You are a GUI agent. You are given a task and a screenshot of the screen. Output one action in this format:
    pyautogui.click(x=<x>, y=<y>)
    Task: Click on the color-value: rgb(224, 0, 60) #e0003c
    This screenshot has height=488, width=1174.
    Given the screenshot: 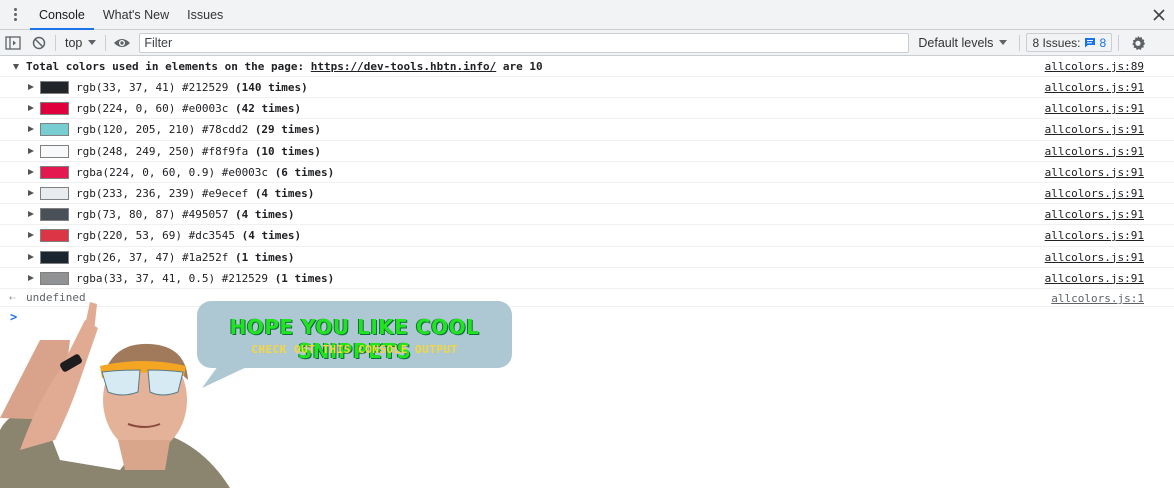 What is the action you would take?
    pyautogui.click(x=152, y=109)
    